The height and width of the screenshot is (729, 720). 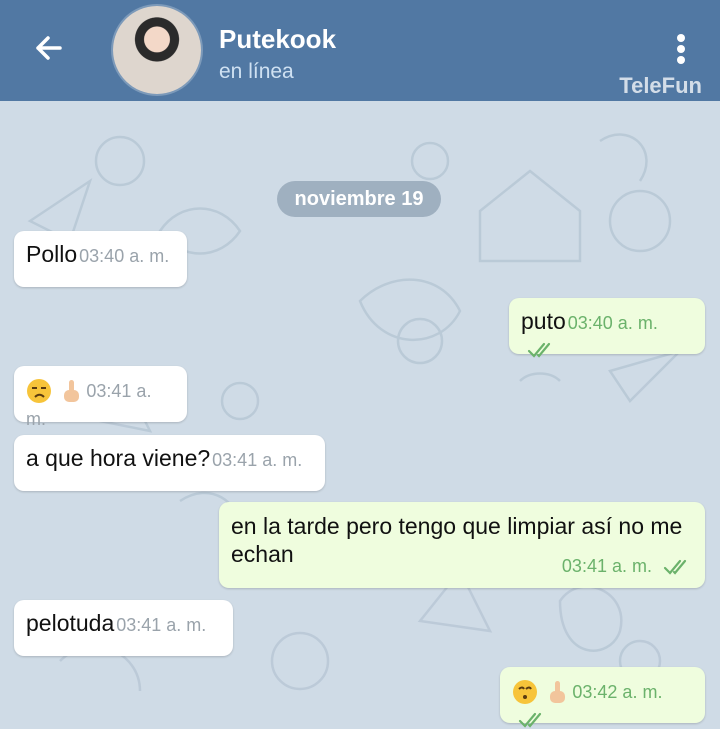 I want to click on message-text: Pollo, so click(x=52, y=254).